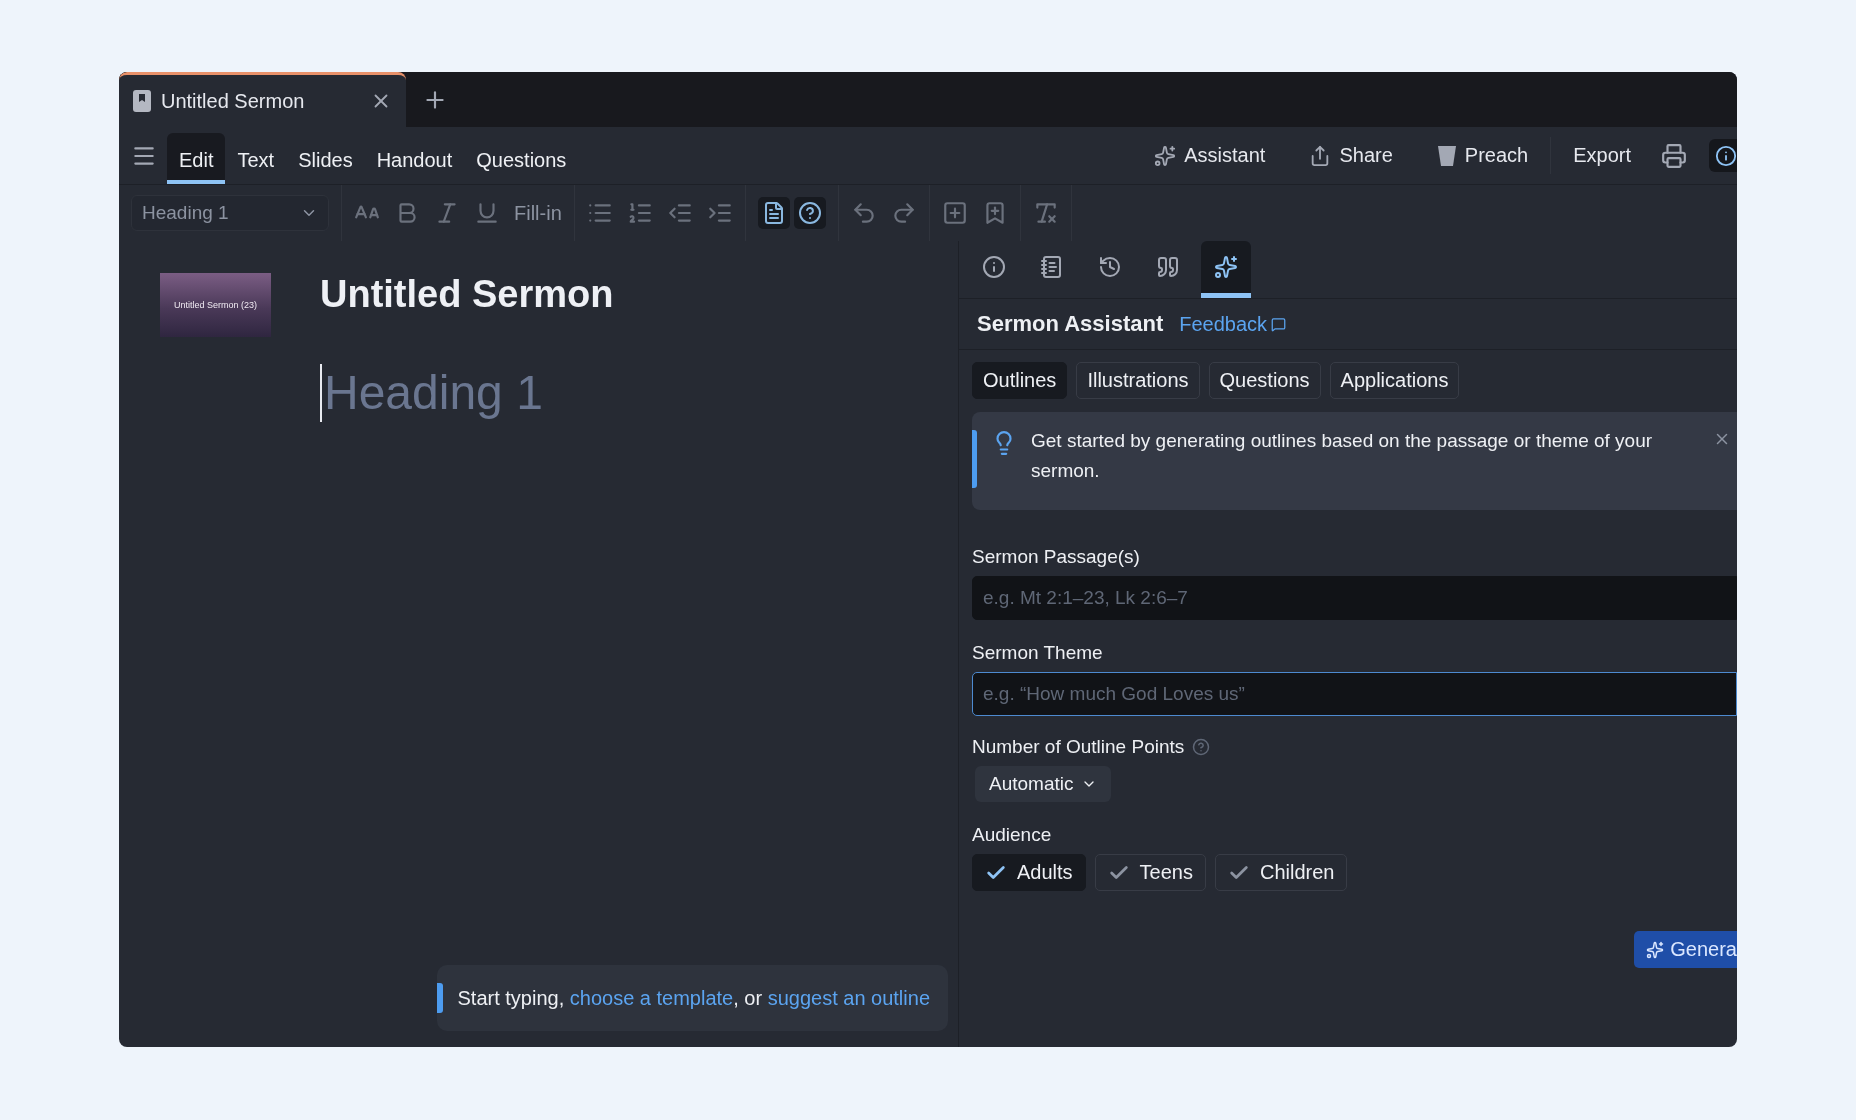 Image resolution: width=1856 pixels, height=1120 pixels. What do you see at coordinates (1723, 155) in the screenshot?
I see `info-button` at bounding box center [1723, 155].